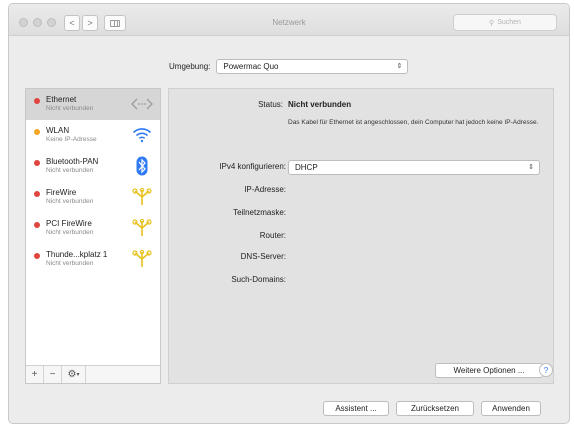 This screenshot has width=574, height=427. What do you see at coordinates (77, 254) in the screenshot?
I see `service-name: Thunde...kplatz 1` at bounding box center [77, 254].